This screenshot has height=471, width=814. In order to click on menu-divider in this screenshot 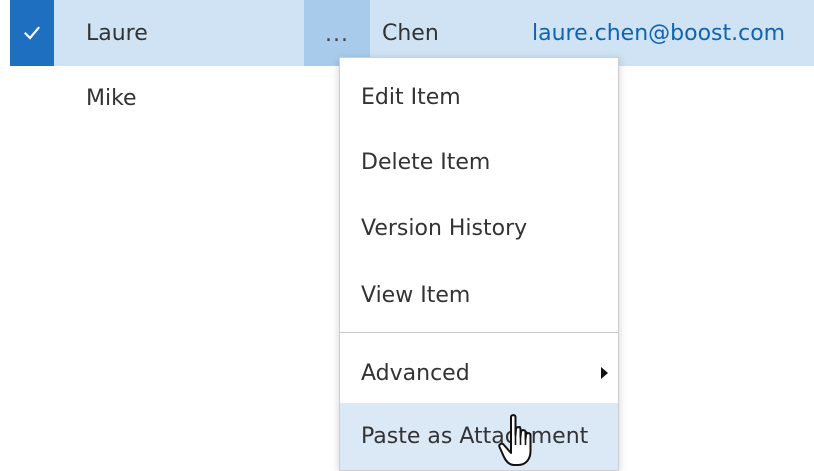, I will do `click(479, 332)`.